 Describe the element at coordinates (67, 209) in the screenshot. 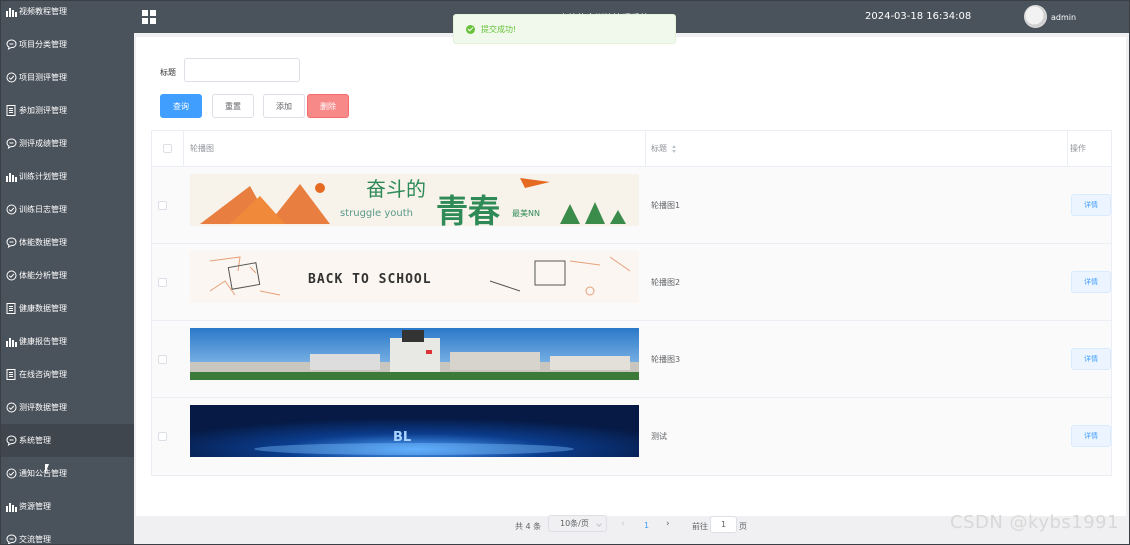

I see `sidebar-item: 训练日志管理` at that location.